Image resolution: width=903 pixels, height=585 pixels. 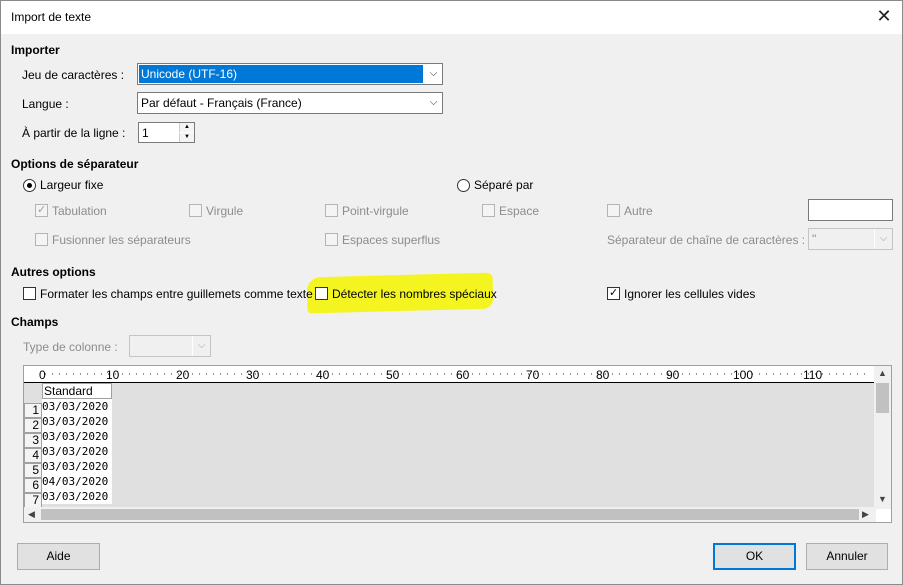 What do you see at coordinates (145, 133) in the screenshot?
I see `from-line-value: 1` at bounding box center [145, 133].